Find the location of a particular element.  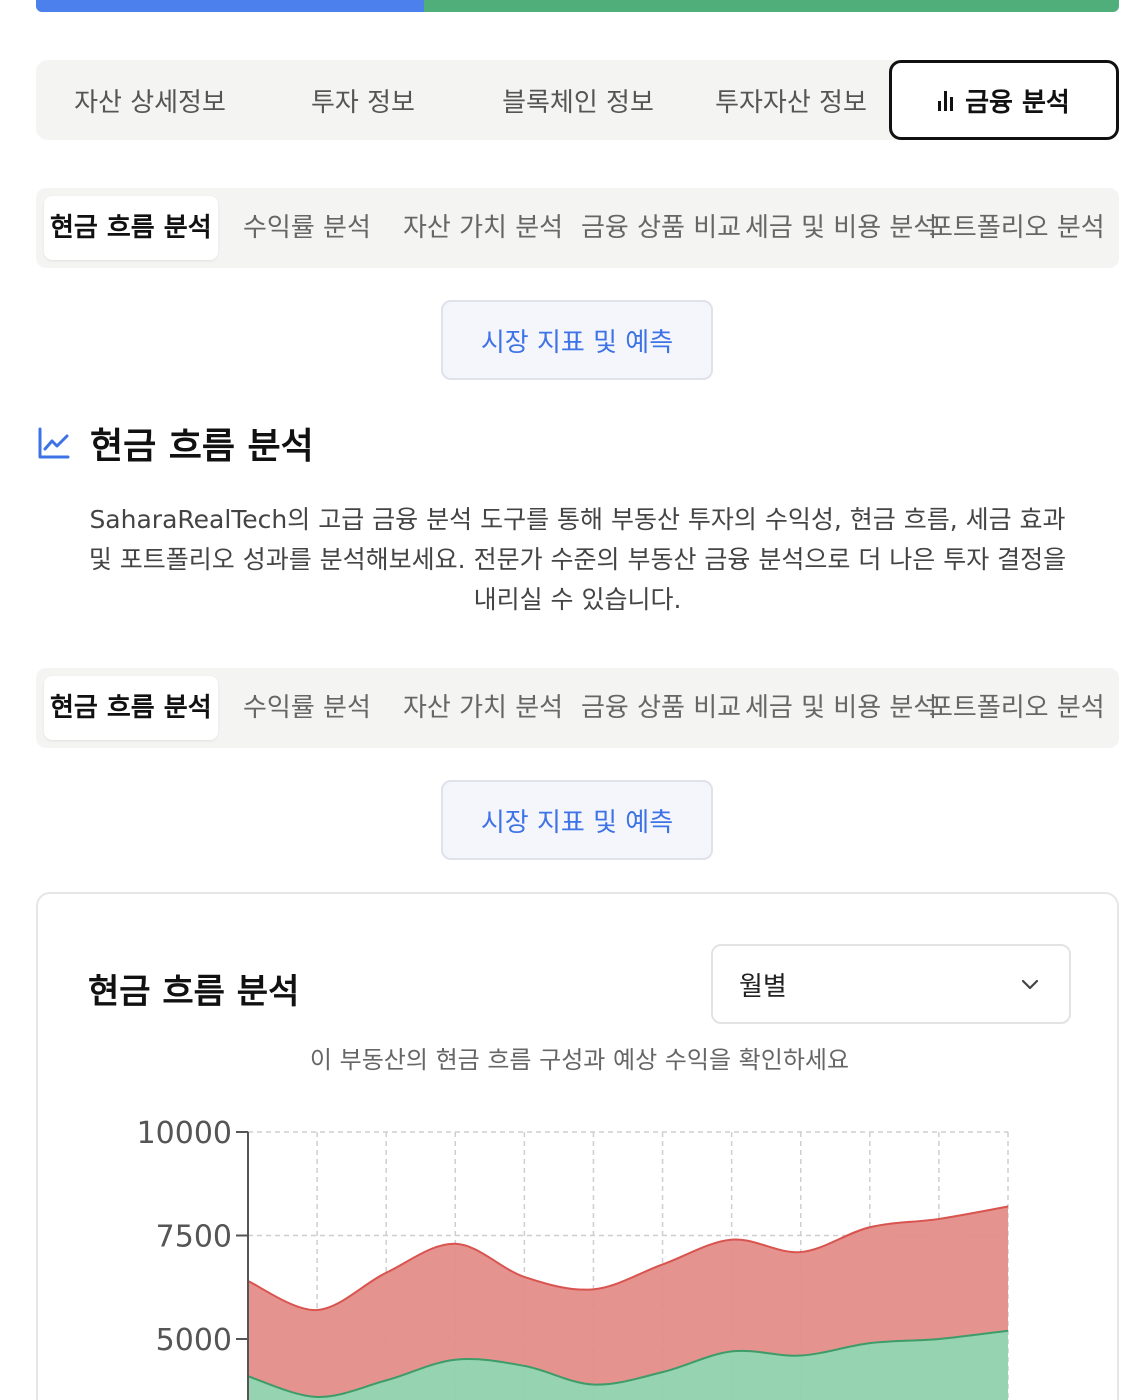

tab-financial-analysis-label: 금융 분석 is located at coordinates (1017, 102).